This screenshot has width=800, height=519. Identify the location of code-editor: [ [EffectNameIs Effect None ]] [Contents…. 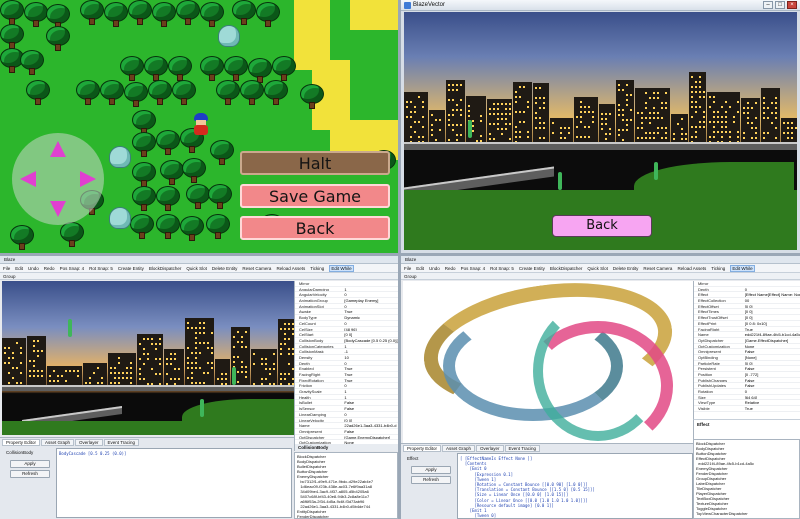
(575, 486).